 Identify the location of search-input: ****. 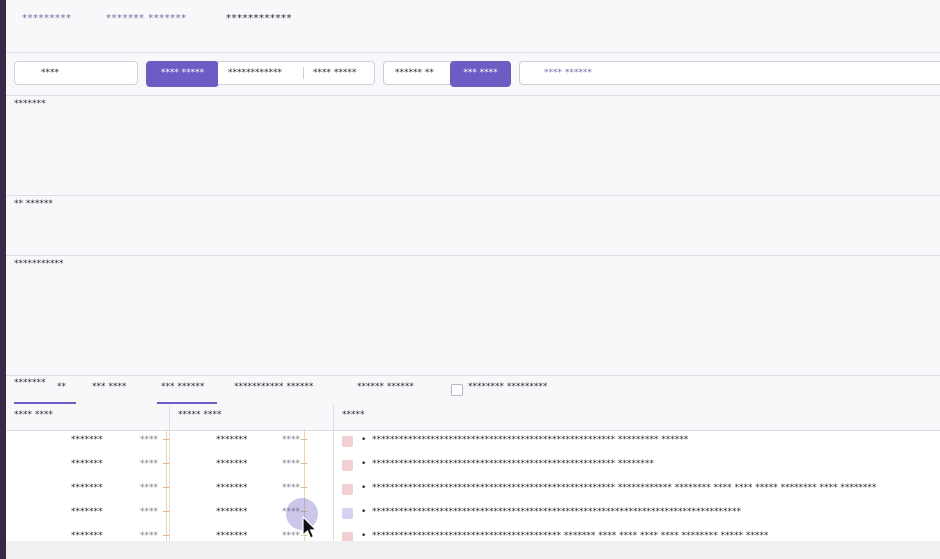
(76, 73).